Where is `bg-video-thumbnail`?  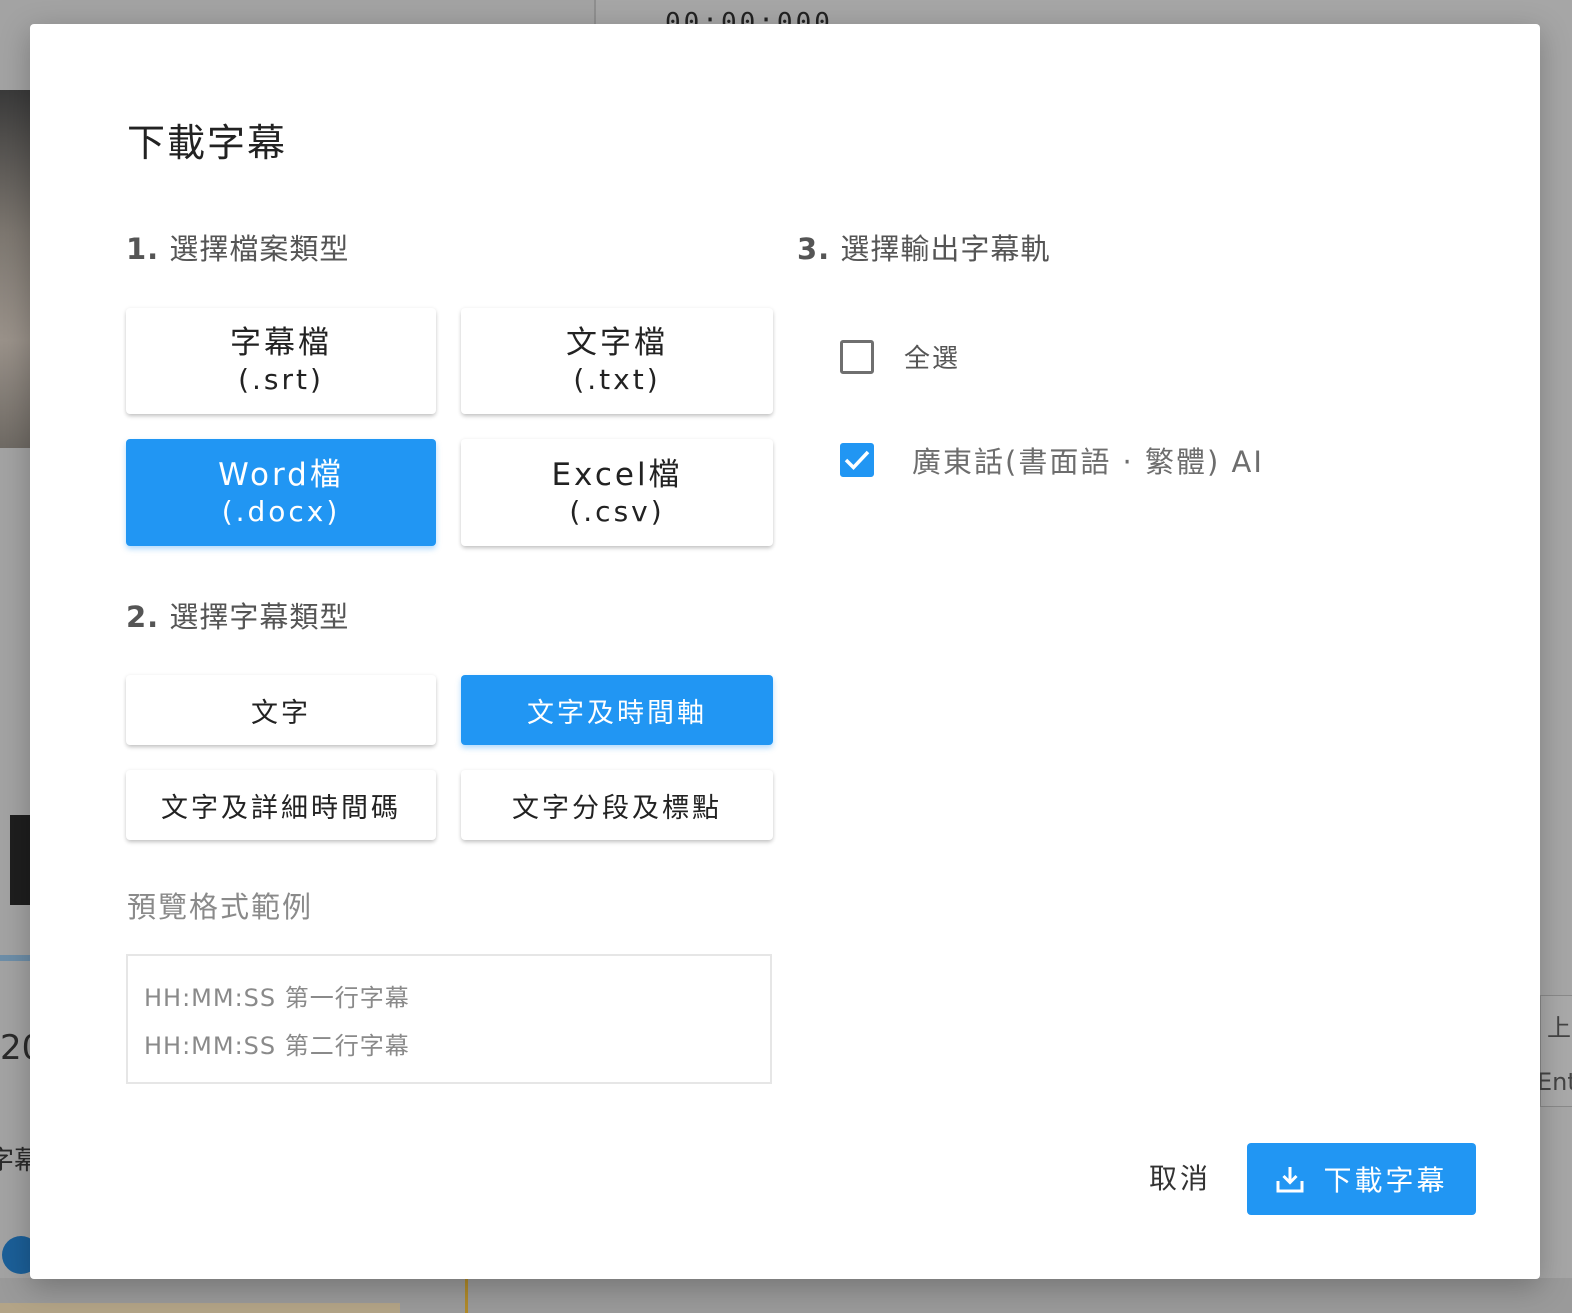 bg-video-thumbnail is located at coordinates (15, 269).